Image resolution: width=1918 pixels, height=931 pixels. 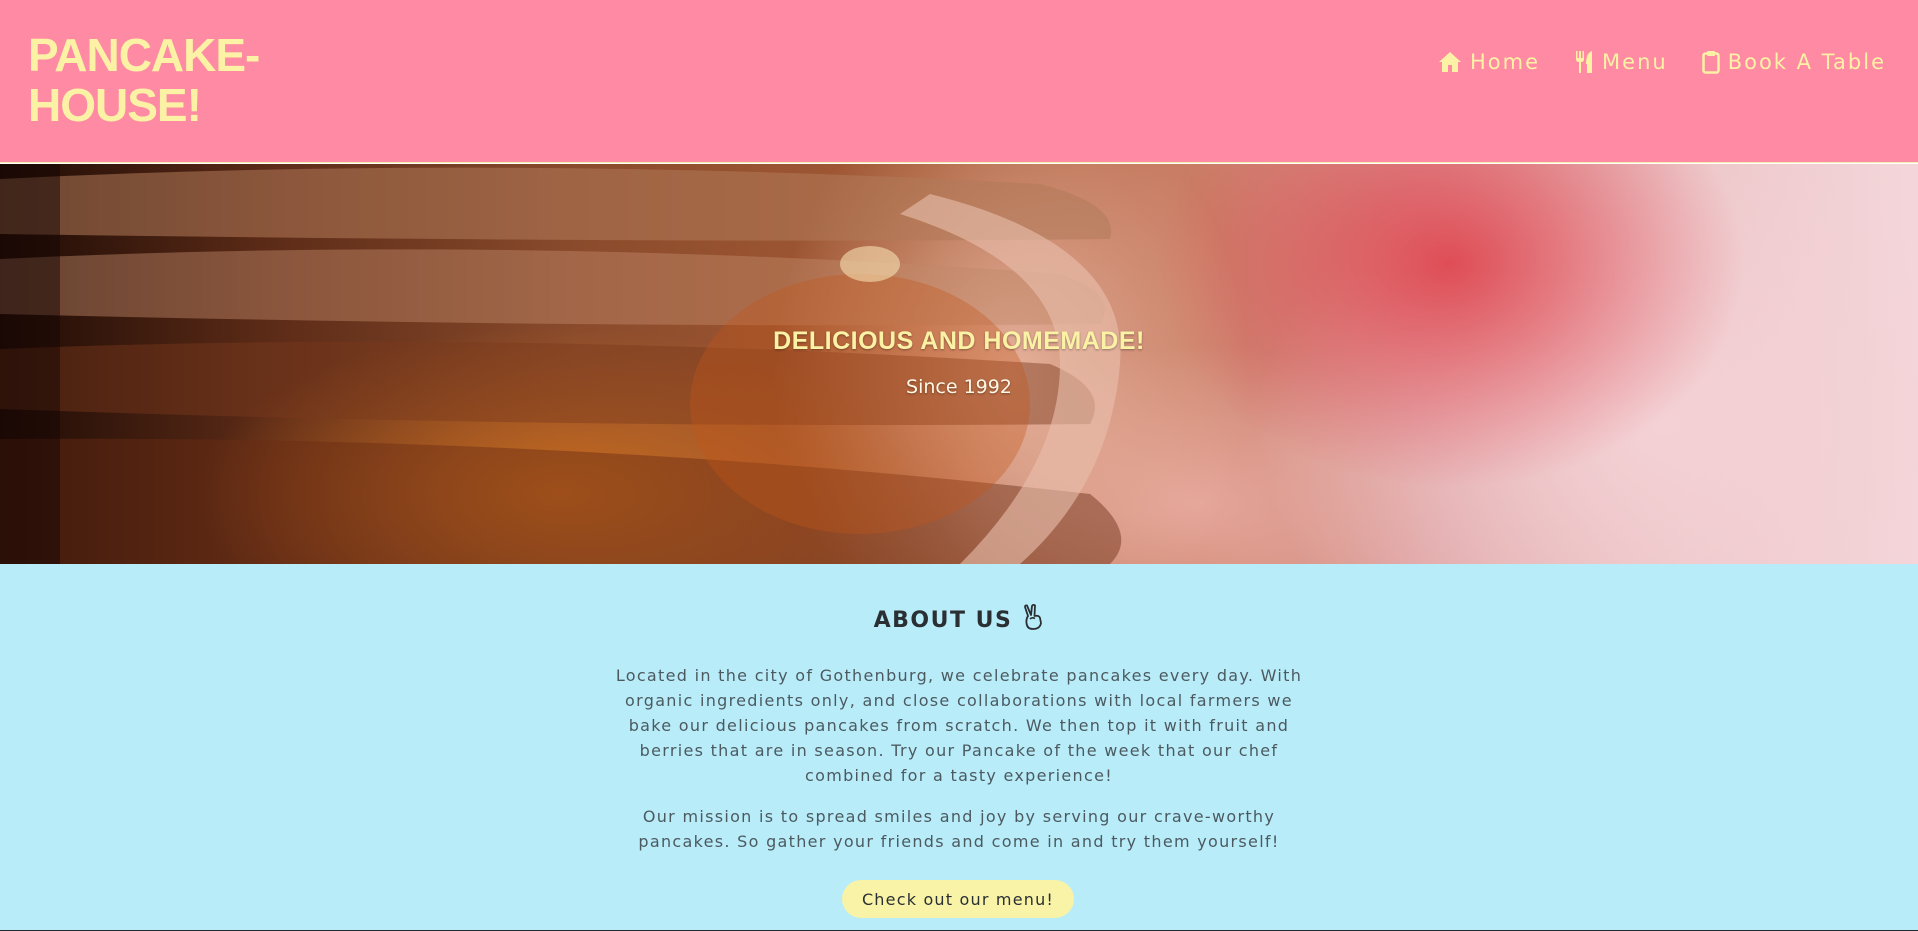 What do you see at coordinates (1584, 62) in the screenshot?
I see `utensils-icon` at bounding box center [1584, 62].